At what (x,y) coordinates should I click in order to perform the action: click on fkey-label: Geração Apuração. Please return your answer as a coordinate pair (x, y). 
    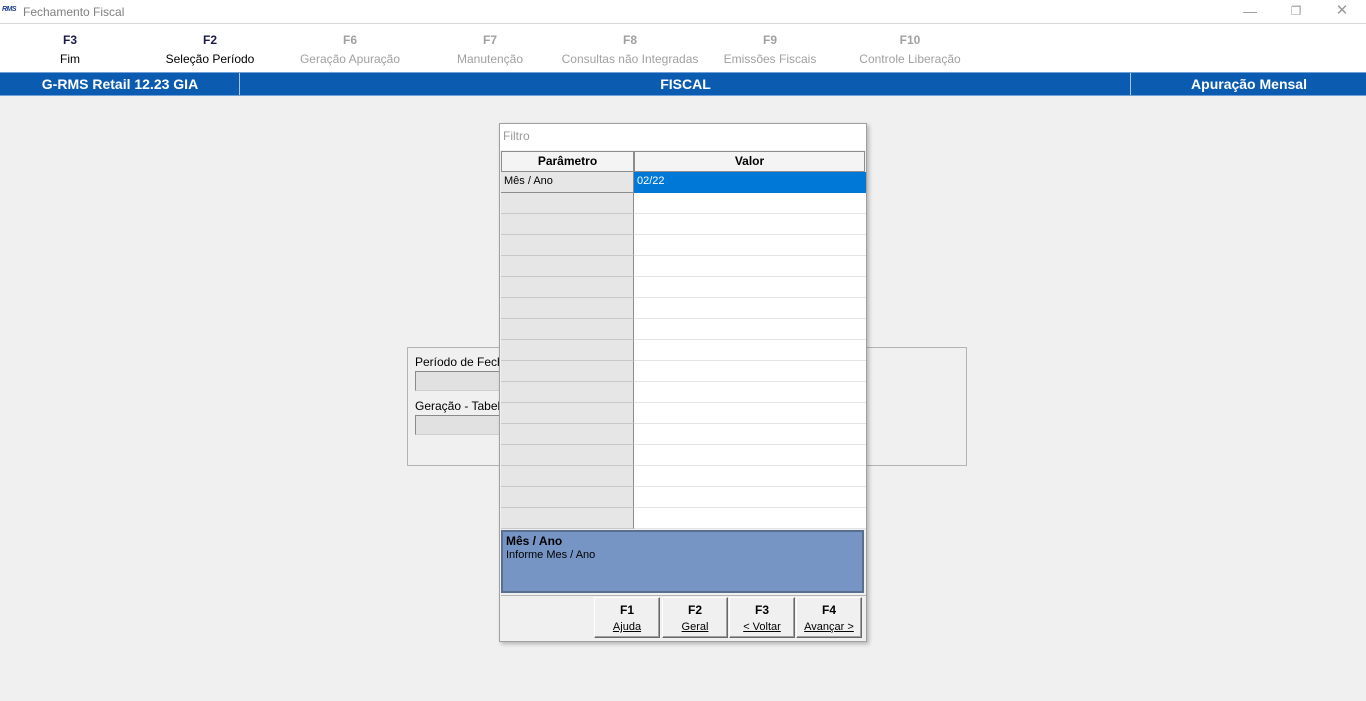
    Looking at the image, I should click on (350, 59).